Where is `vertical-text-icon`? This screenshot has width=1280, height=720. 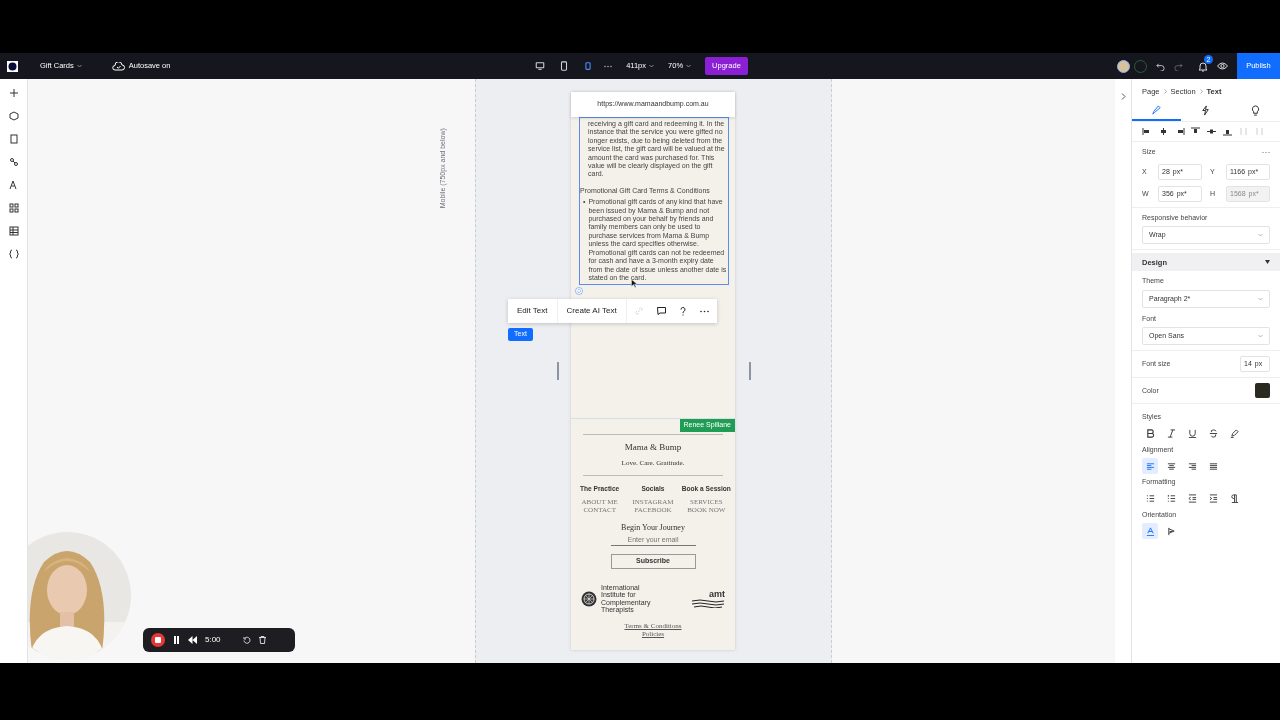
vertical-text-icon is located at coordinates (1171, 531).